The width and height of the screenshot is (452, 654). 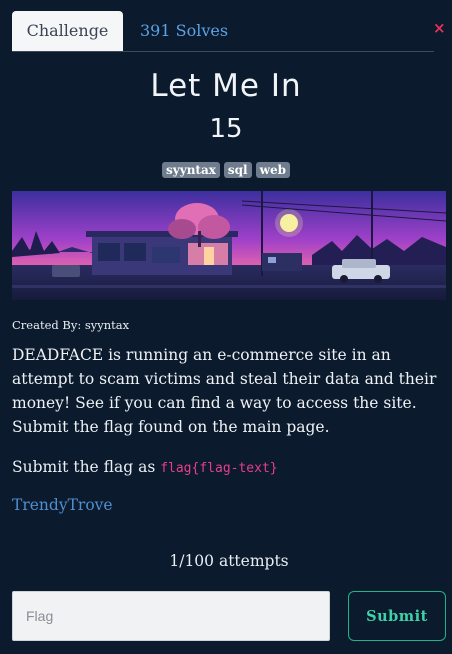 I want to click on challenge-link: TrendyTrove, so click(x=62, y=505).